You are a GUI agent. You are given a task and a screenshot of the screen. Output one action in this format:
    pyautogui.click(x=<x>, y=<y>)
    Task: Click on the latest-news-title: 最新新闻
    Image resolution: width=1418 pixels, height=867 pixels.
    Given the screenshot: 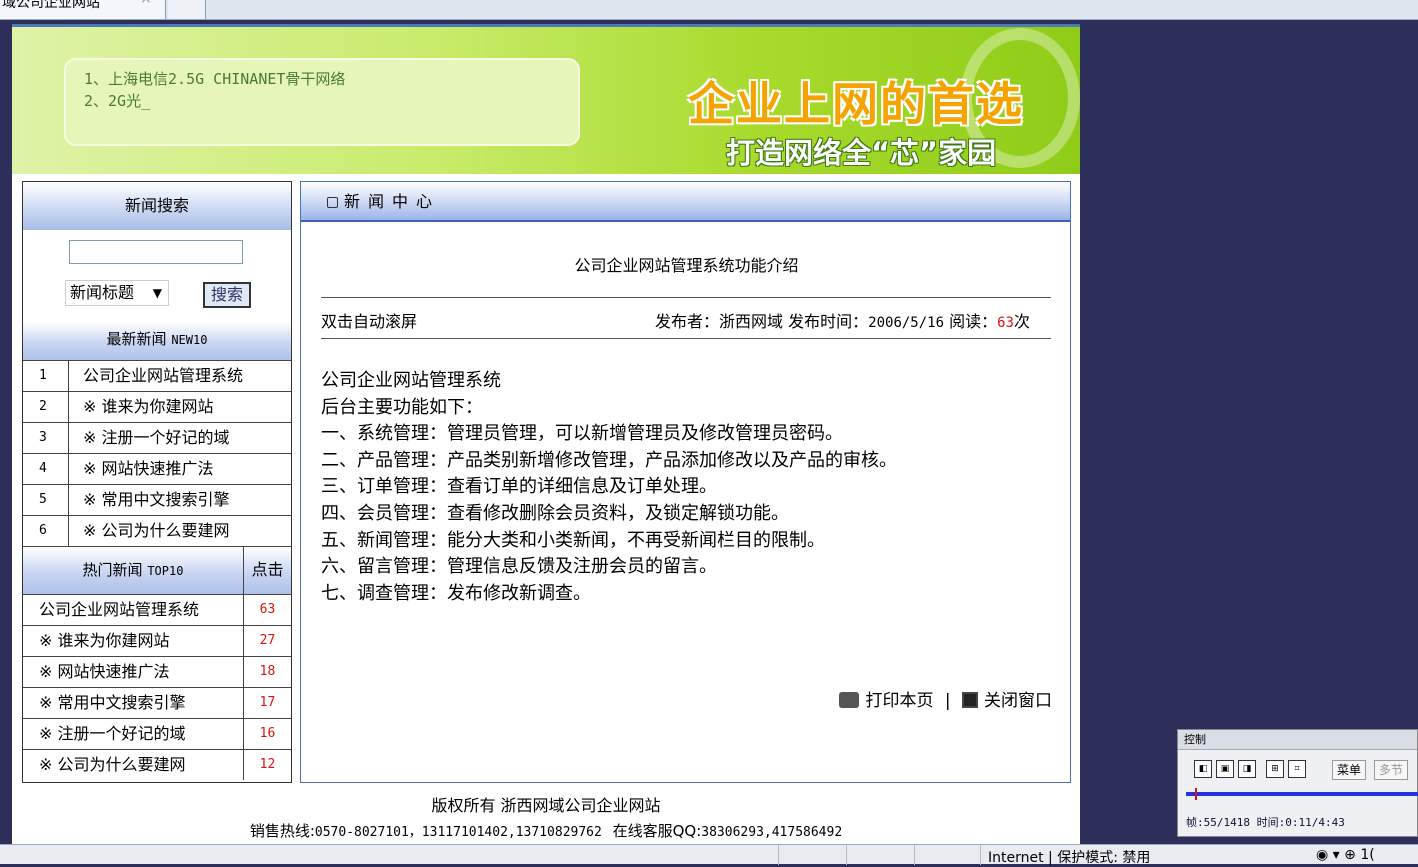 What is the action you would take?
    pyautogui.click(x=136, y=339)
    